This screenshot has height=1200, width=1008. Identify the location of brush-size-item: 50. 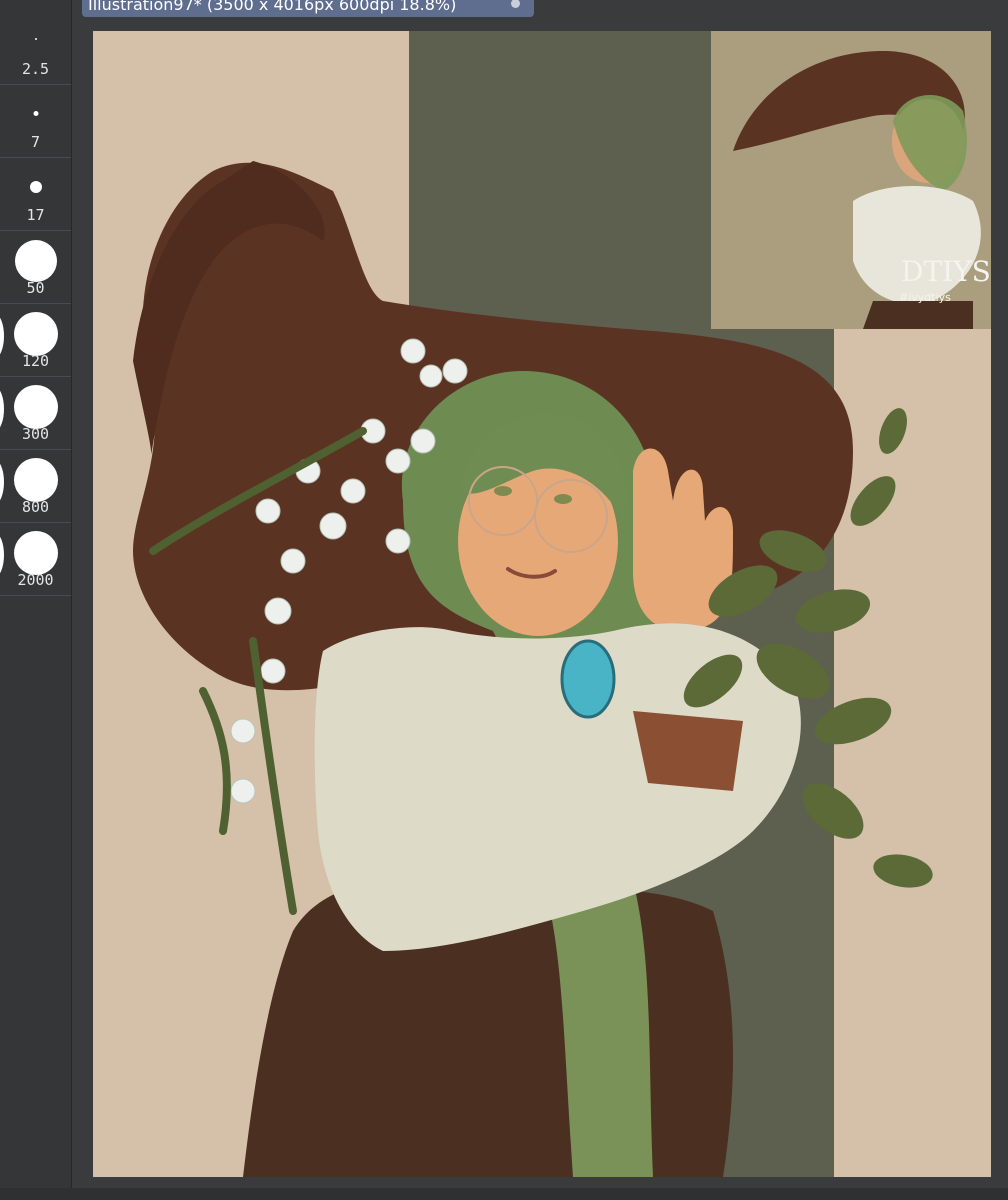
(35, 267).